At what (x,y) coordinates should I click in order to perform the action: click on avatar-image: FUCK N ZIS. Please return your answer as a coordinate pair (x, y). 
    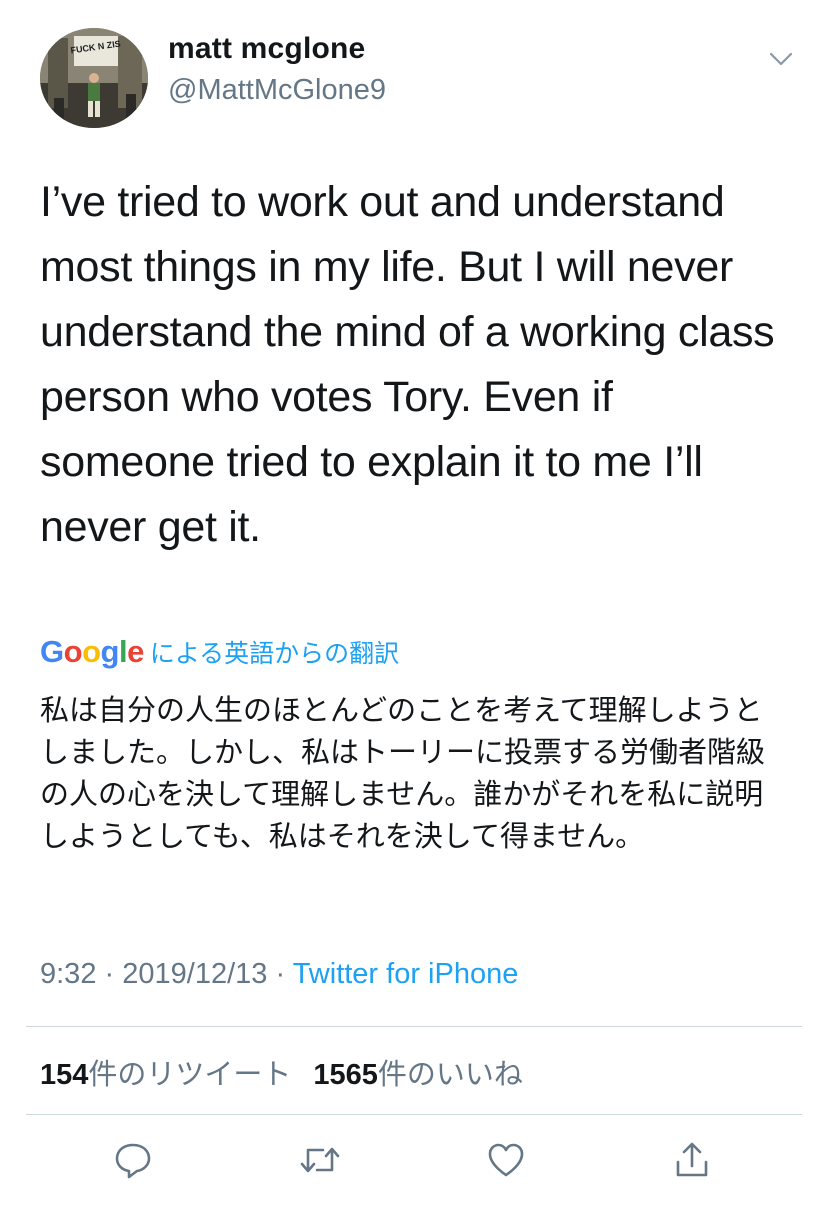
    Looking at the image, I should click on (94, 78).